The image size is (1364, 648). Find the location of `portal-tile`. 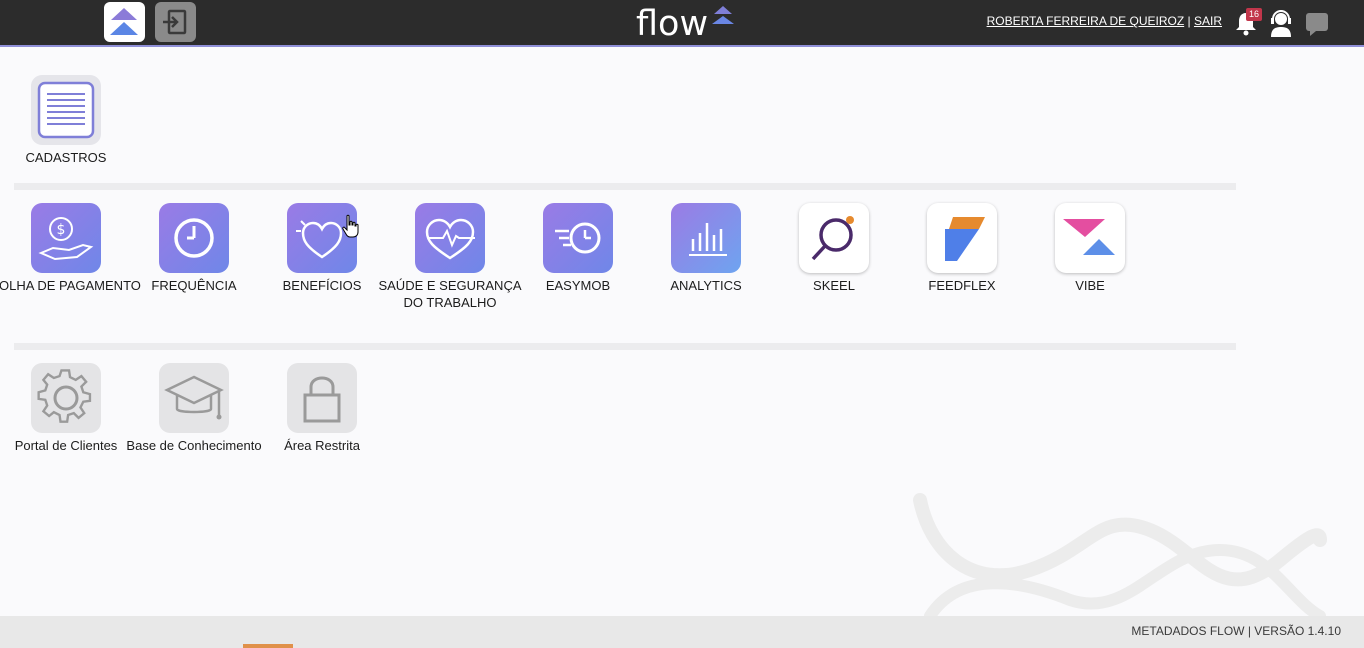

portal-tile is located at coordinates (66, 398).